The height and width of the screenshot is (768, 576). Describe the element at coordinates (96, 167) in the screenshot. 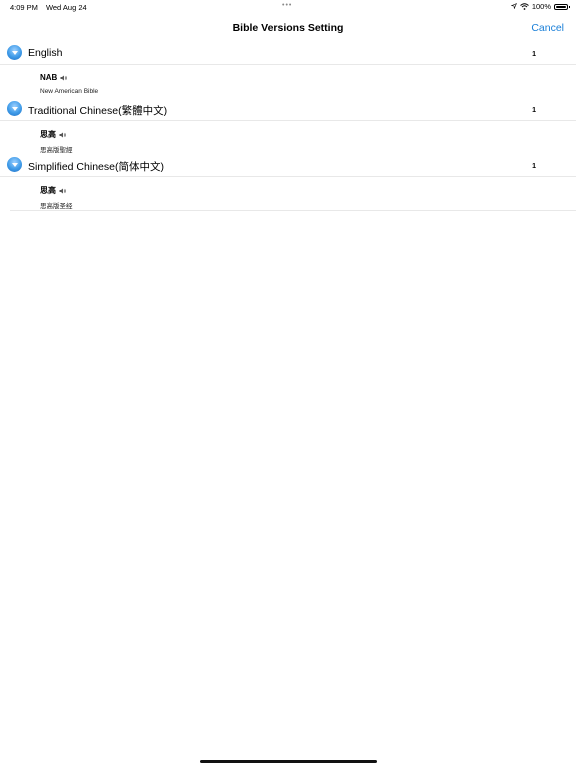

I see `section-title: Simplified Chinese(简体中文)` at that location.